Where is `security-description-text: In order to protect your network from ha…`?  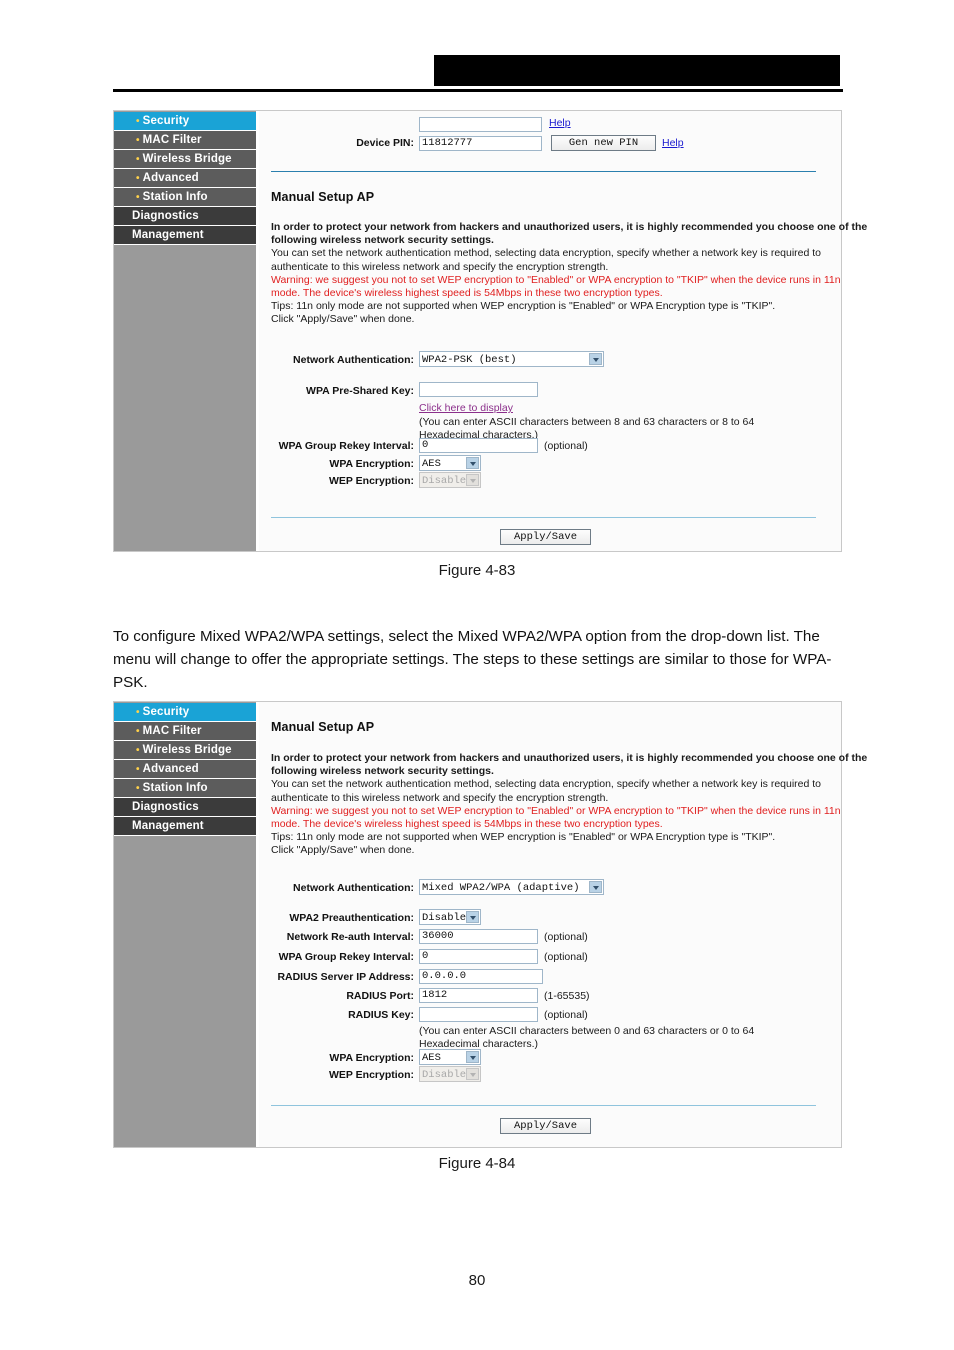 security-description-text: In order to protect your network from ha… is located at coordinates (569, 805).